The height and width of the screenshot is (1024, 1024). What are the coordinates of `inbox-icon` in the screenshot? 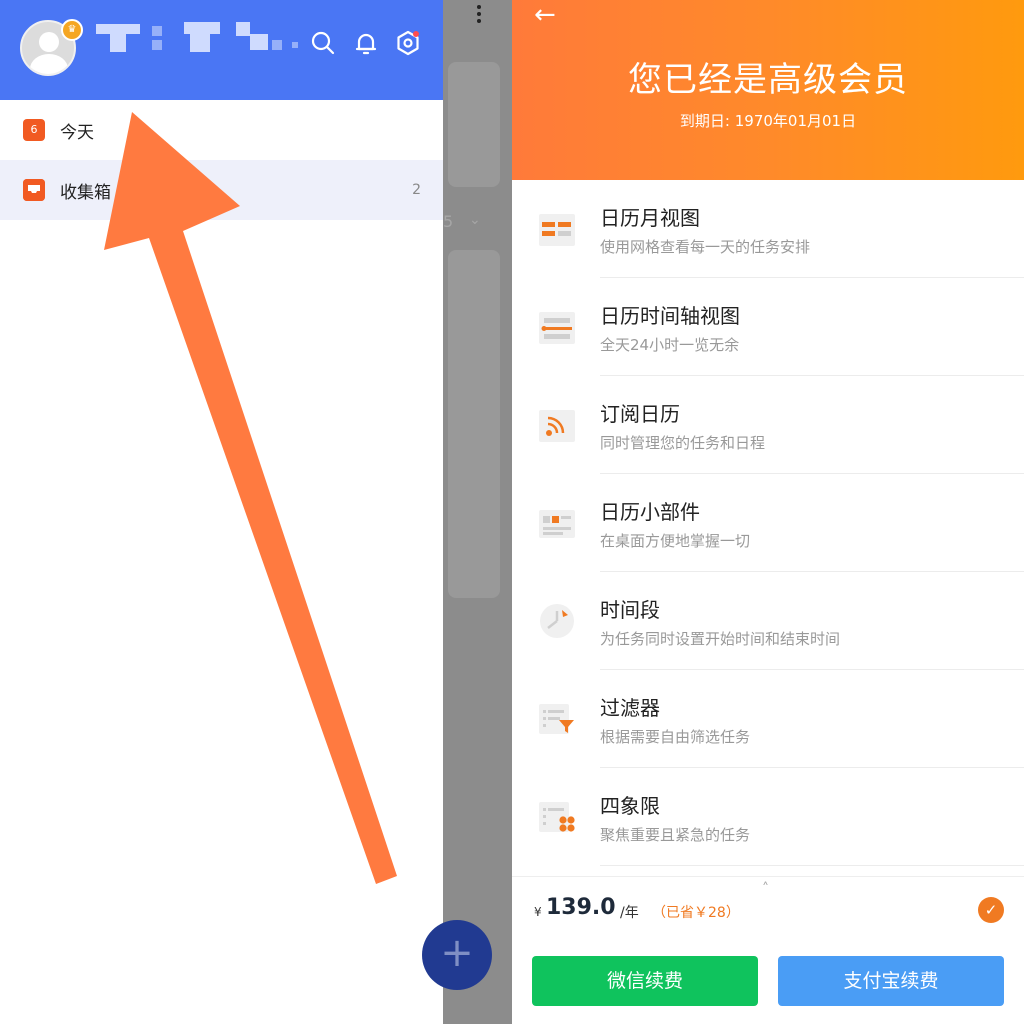 It's located at (34, 190).